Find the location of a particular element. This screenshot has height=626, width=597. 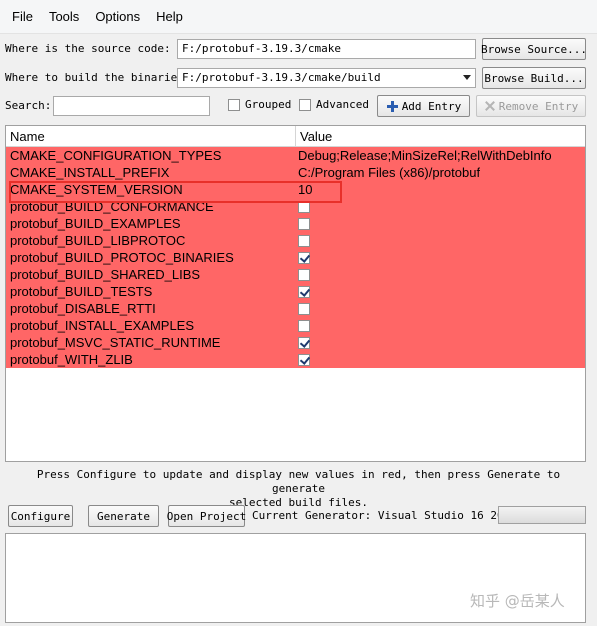

menu-tools: Tools is located at coordinates (64, 16).